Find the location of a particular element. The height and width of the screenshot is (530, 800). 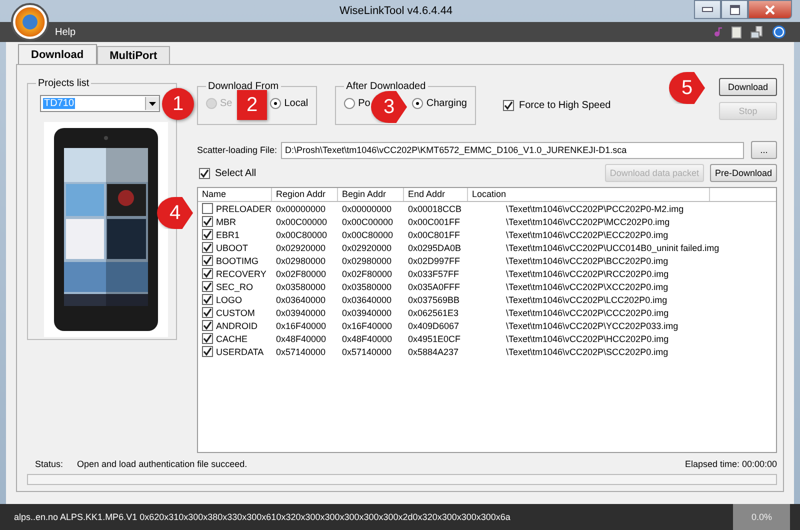

table-cell-text: 0x037569BB is located at coordinates (434, 299).